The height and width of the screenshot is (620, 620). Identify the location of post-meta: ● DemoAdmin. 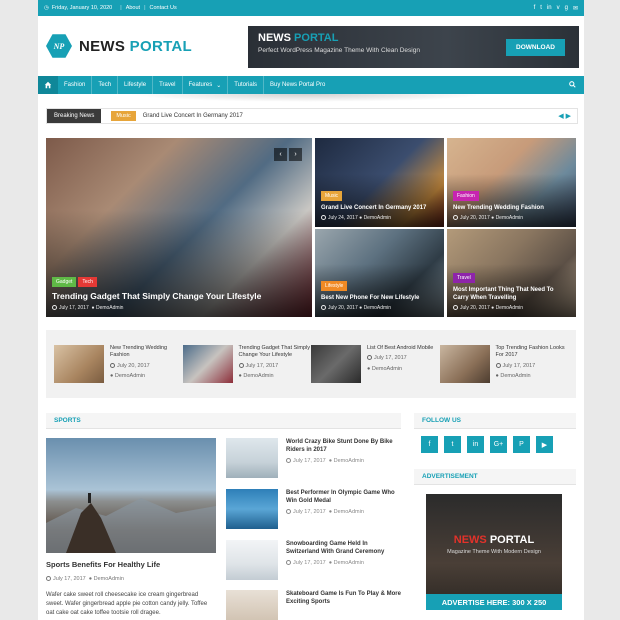
(275, 376).